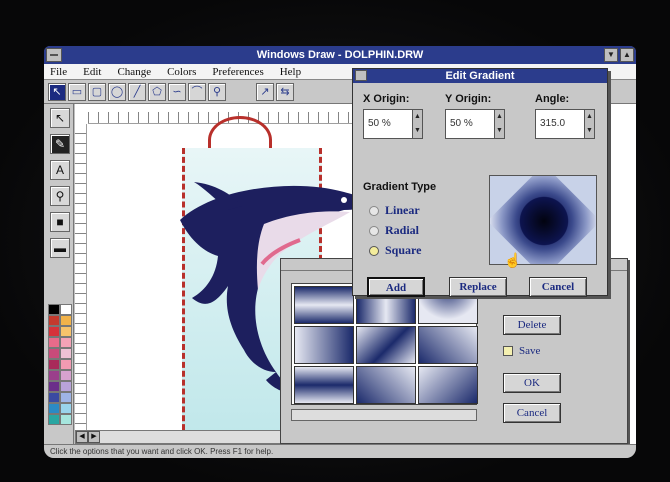 This screenshot has width=670, height=482. What do you see at coordinates (374, 250) in the screenshot?
I see `radio-square-dot` at bounding box center [374, 250].